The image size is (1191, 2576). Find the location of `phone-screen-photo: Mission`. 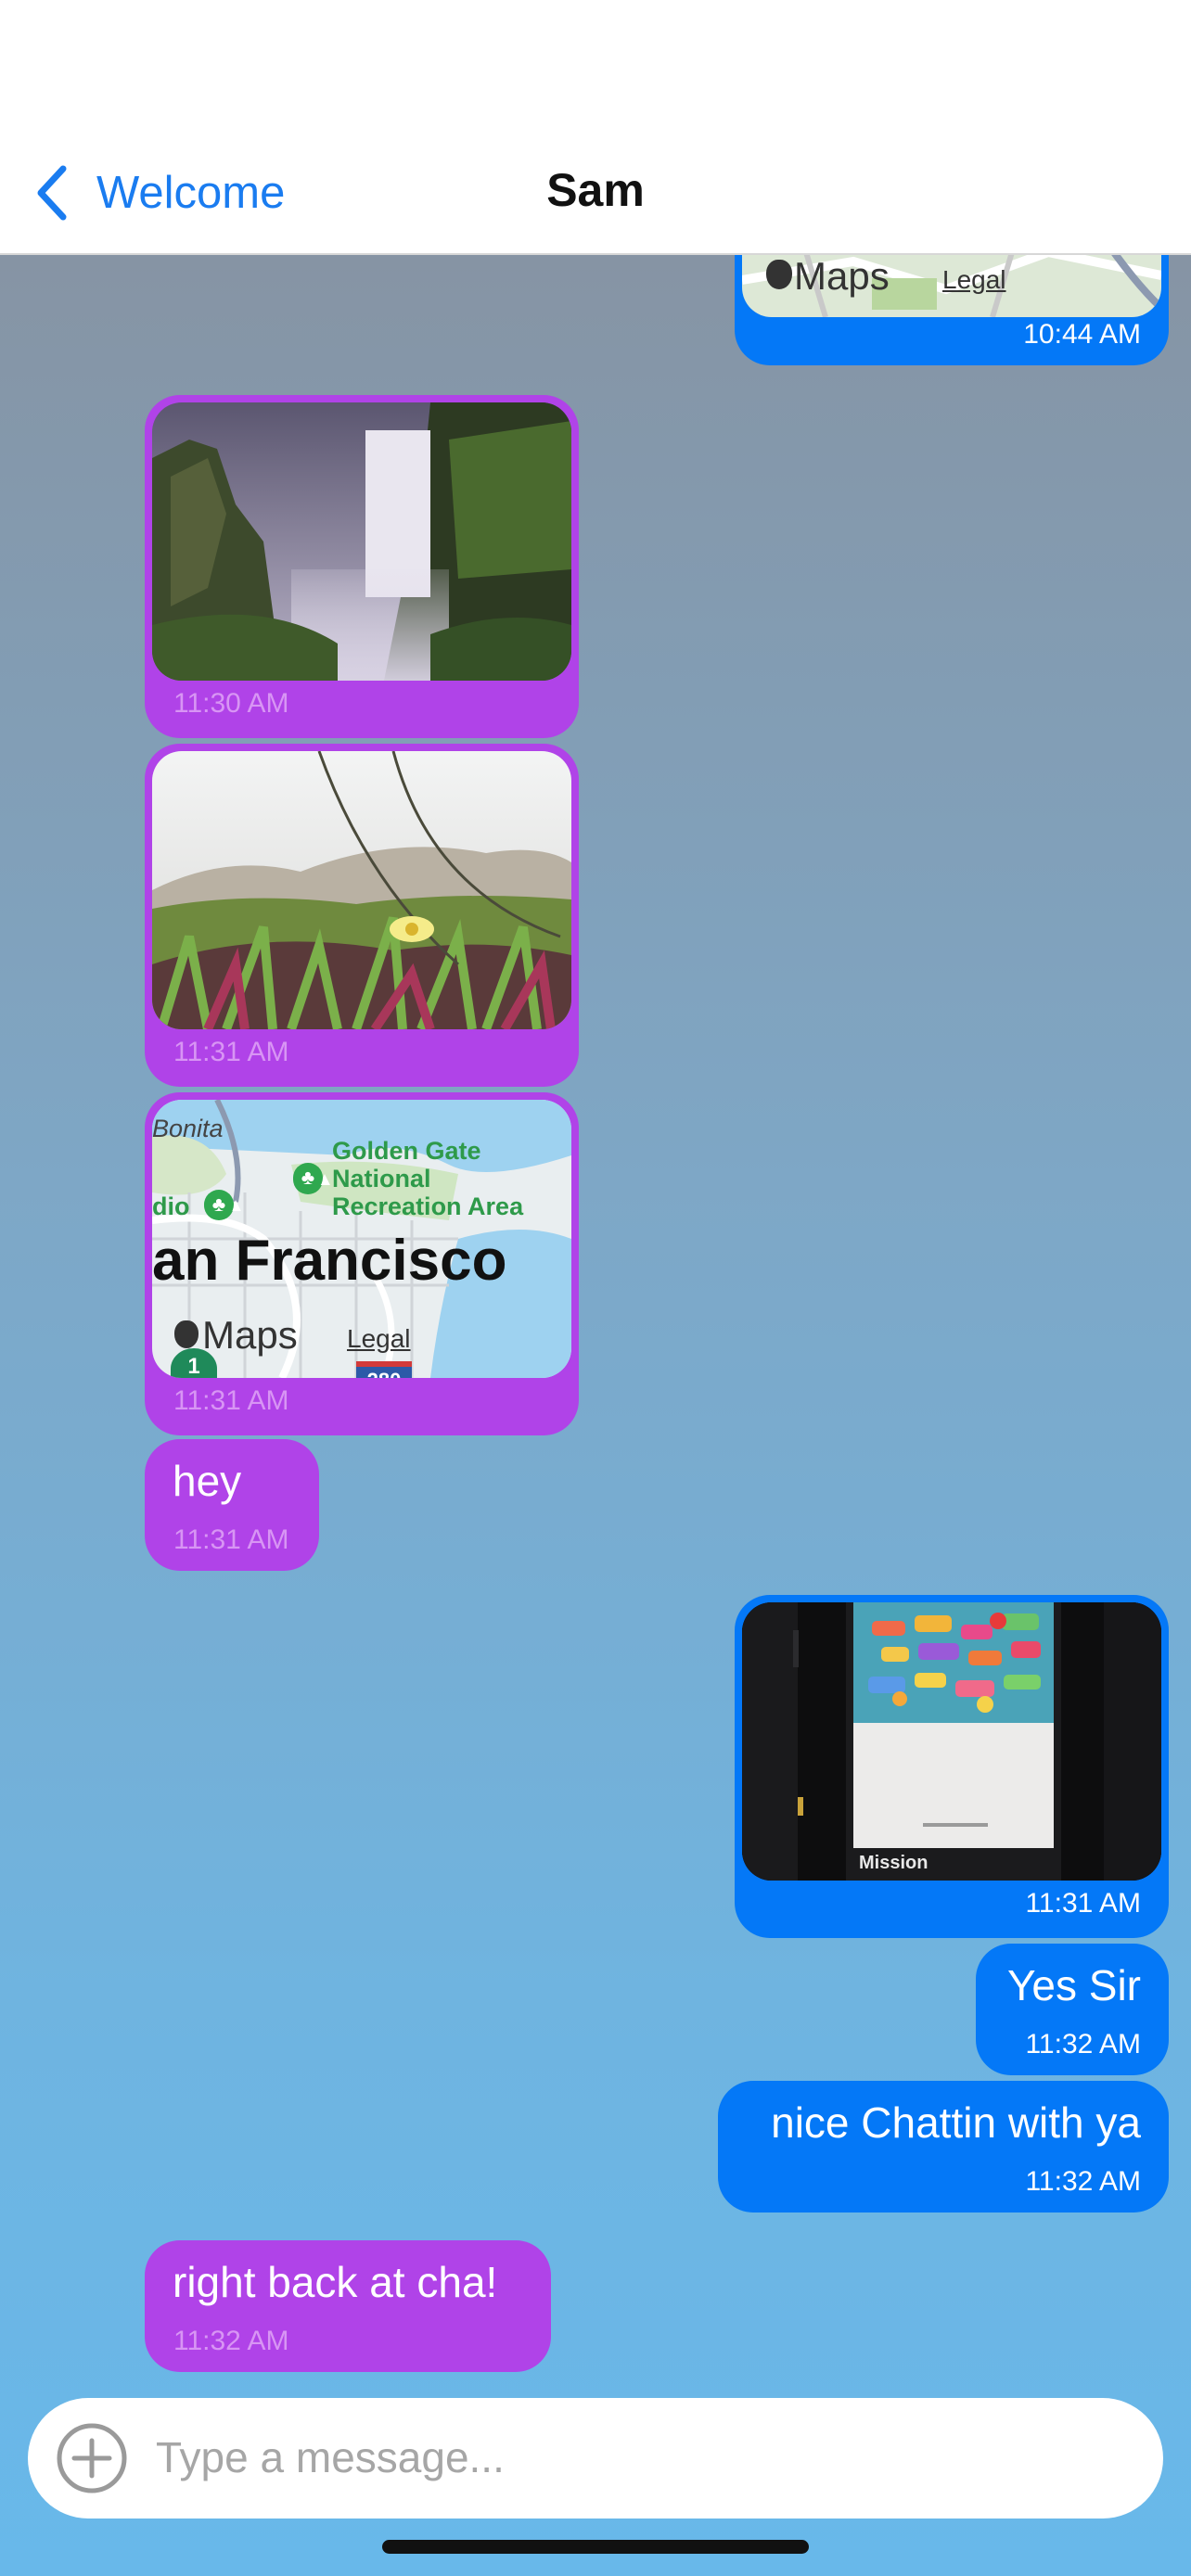

phone-screen-photo: Mission is located at coordinates (951, 1741).